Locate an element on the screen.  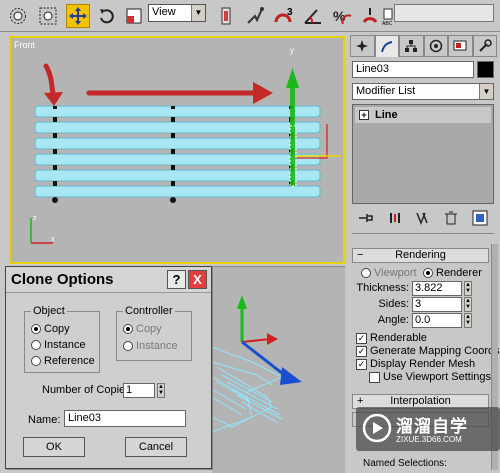
display-mesh-checkbox: ✓ Display Render Mesh is located at coordinates (415, 364).